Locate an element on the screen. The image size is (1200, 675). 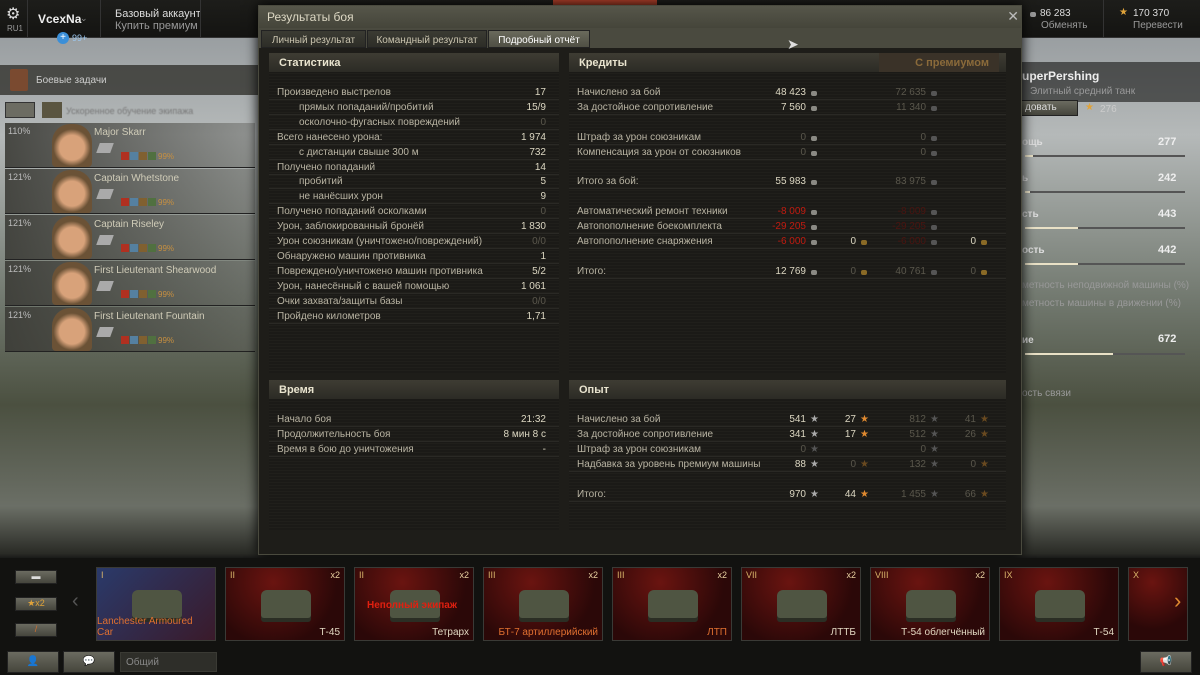
tank-card: III x2 ЛТП is located at coordinates (672, 604).